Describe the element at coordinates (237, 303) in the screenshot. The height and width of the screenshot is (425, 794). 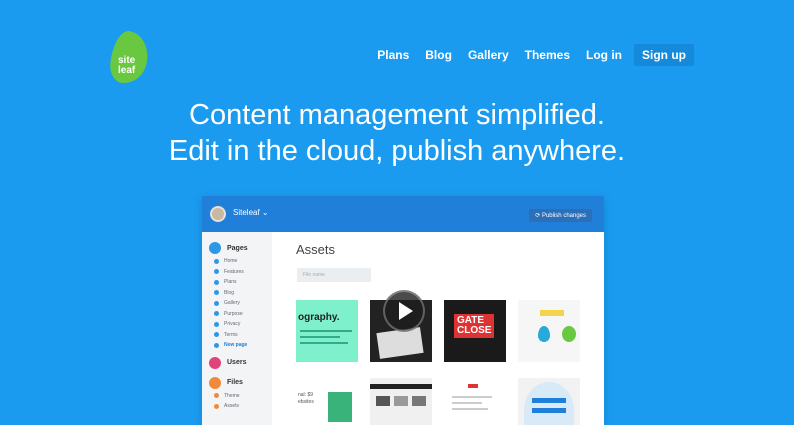
I see `sidebar-item-gallery: Gallery` at that location.